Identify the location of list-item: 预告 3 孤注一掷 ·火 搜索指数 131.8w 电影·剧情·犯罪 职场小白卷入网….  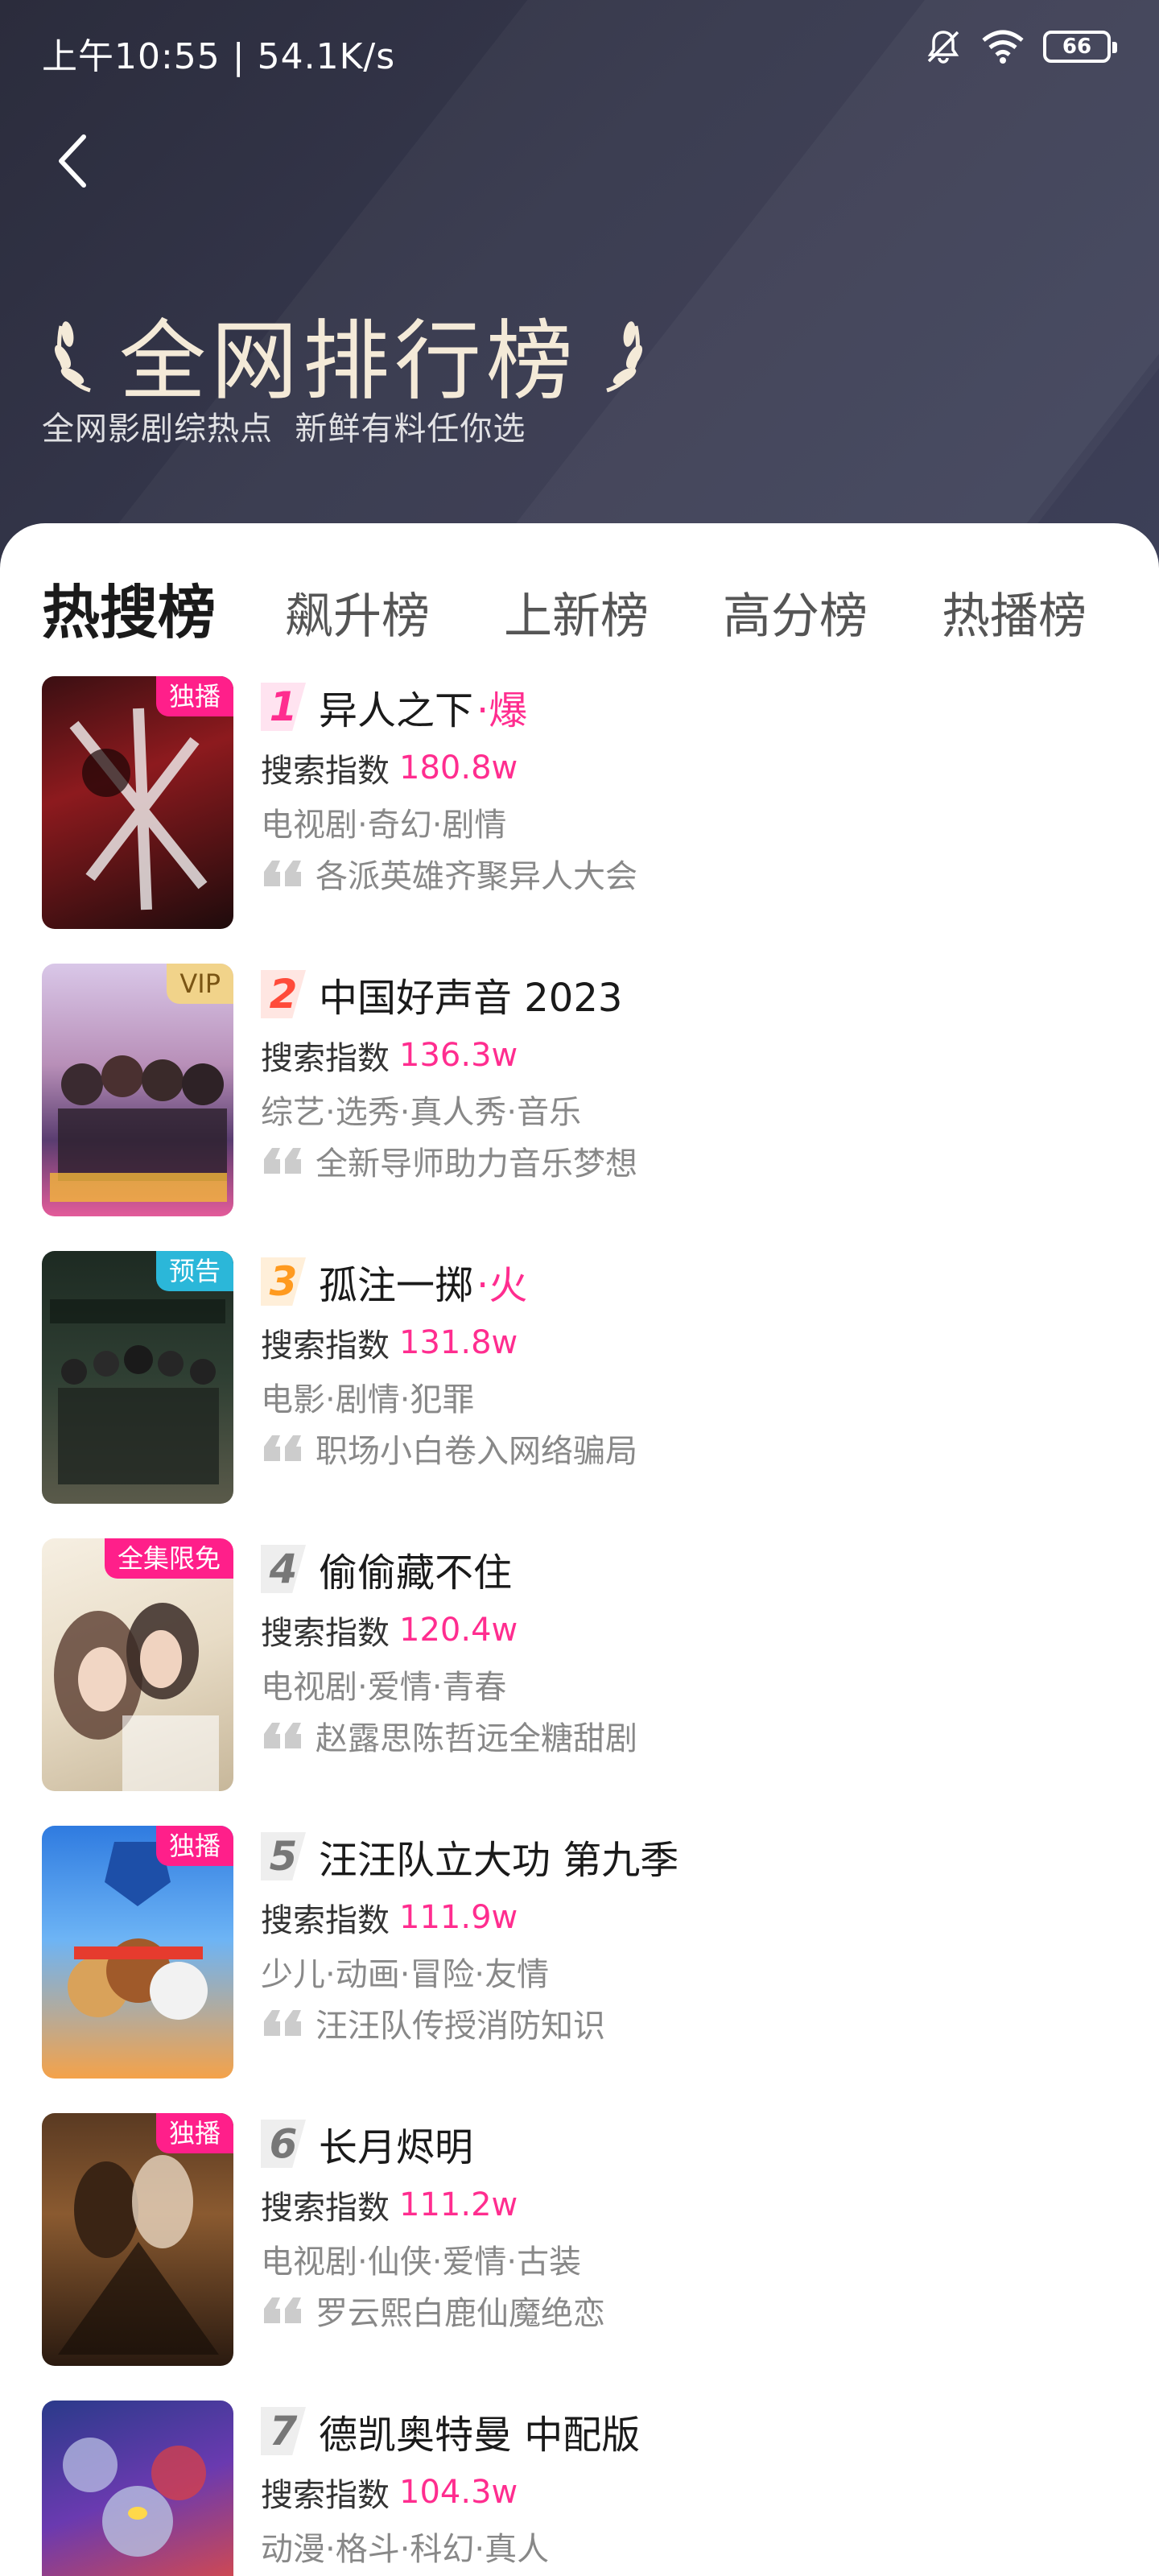
(589, 1394).